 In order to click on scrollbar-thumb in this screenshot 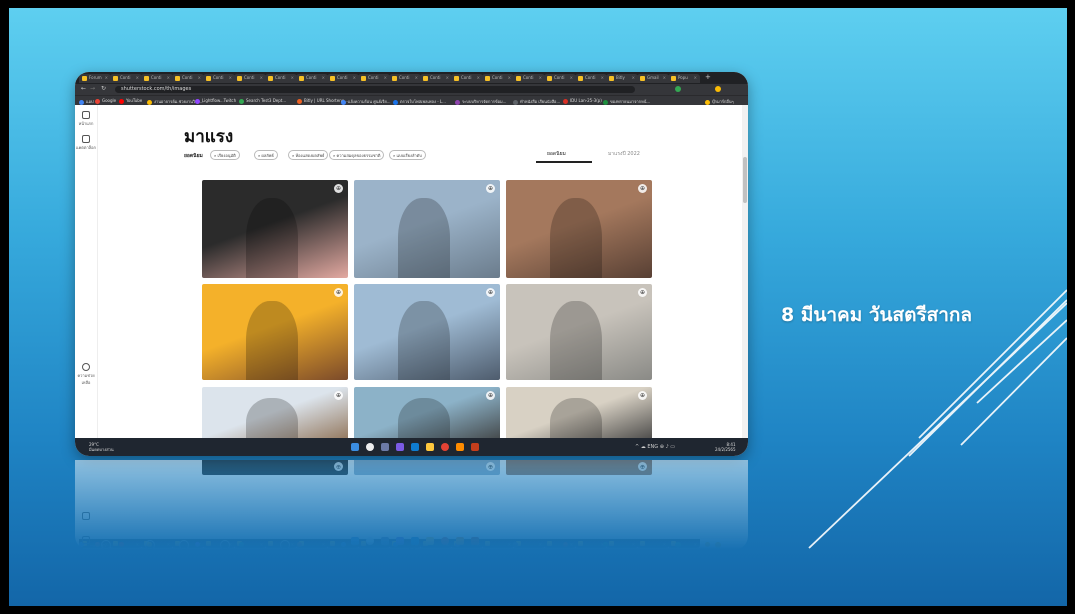, I will do `click(745, 180)`.